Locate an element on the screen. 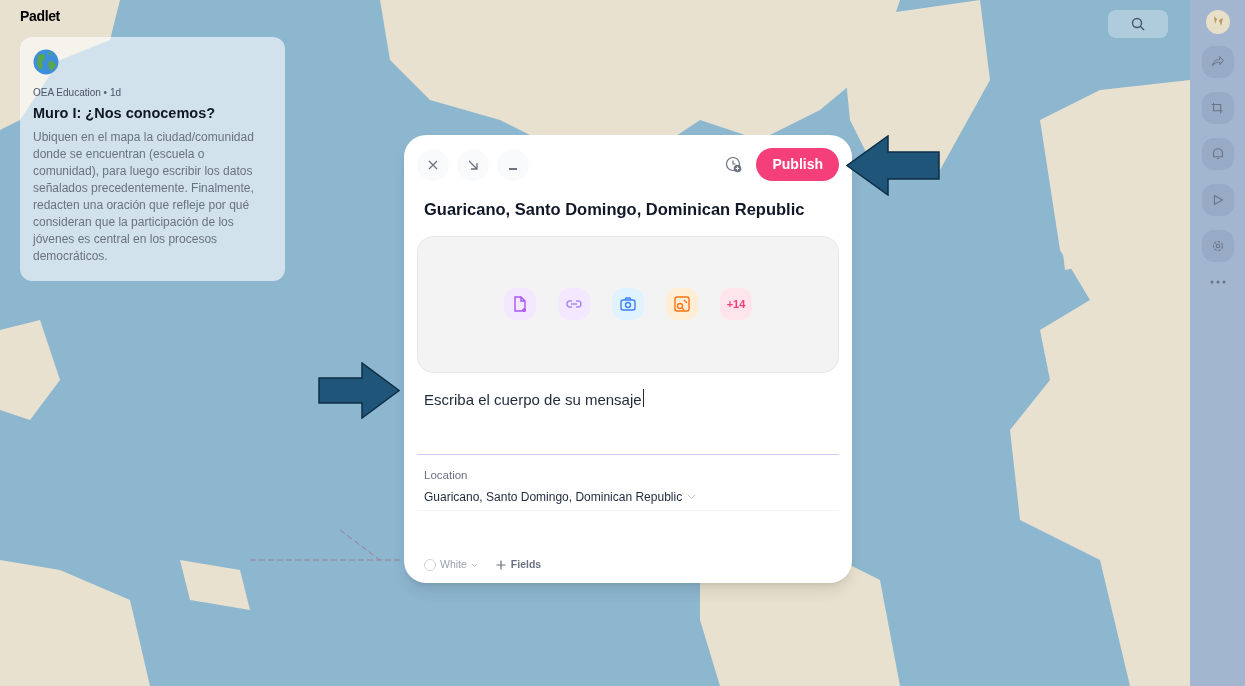  search-icon is located at coordinates (1138, 24).